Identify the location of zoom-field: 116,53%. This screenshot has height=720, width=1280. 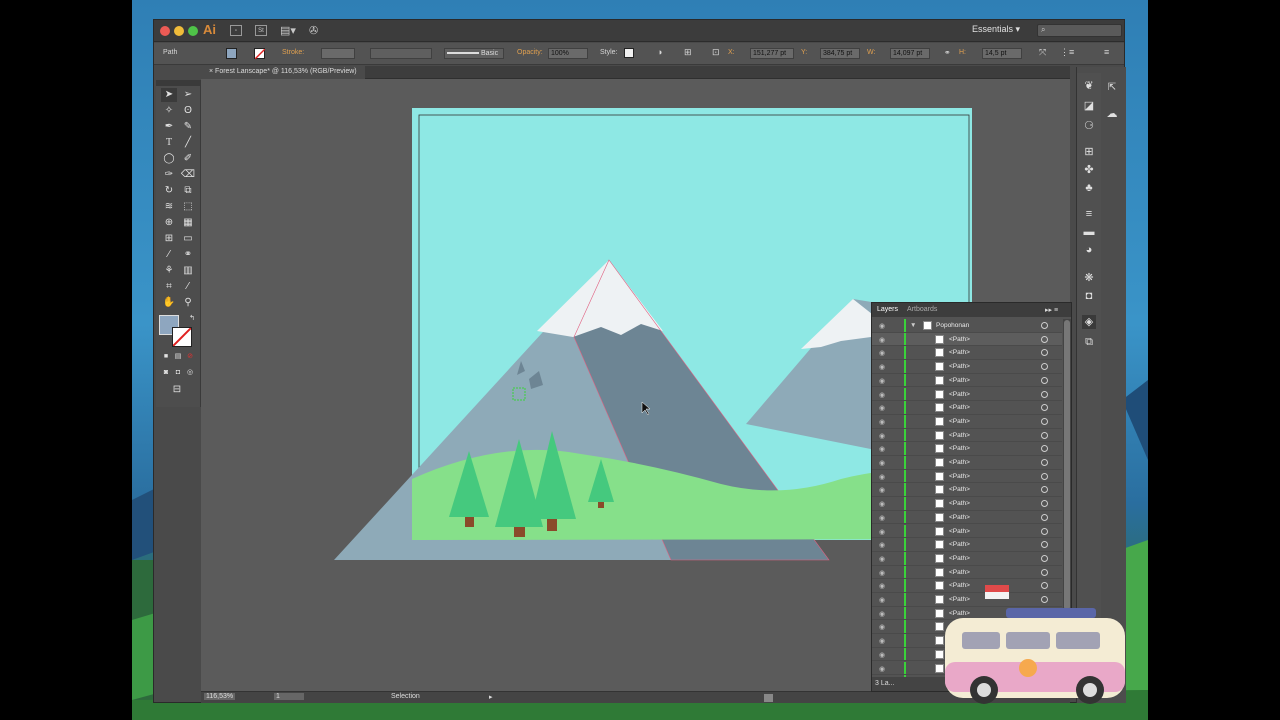
(220, 696).